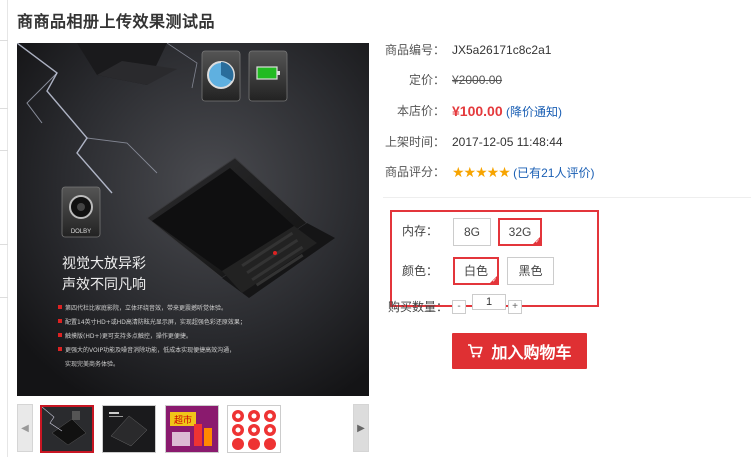  I want to click on promo-thumb-text: 超市, so click(183, 420).